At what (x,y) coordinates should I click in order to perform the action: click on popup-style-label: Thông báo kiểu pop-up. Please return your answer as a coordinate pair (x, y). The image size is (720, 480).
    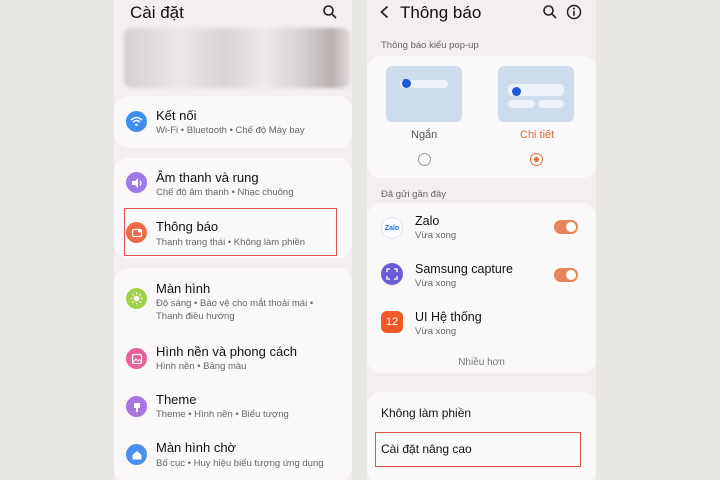
    Looking at the image, I should click on (430, 45).